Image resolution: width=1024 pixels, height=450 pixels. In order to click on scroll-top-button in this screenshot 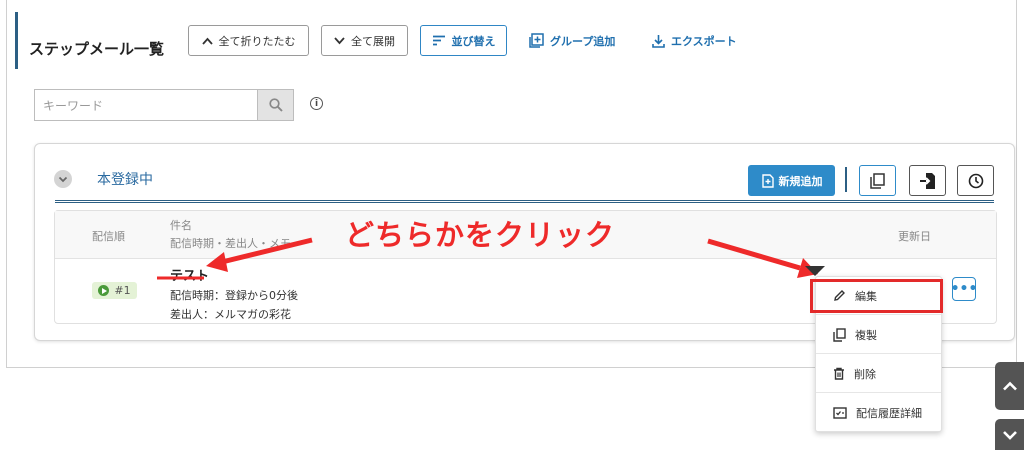, I will do `click(1009, 386)`.